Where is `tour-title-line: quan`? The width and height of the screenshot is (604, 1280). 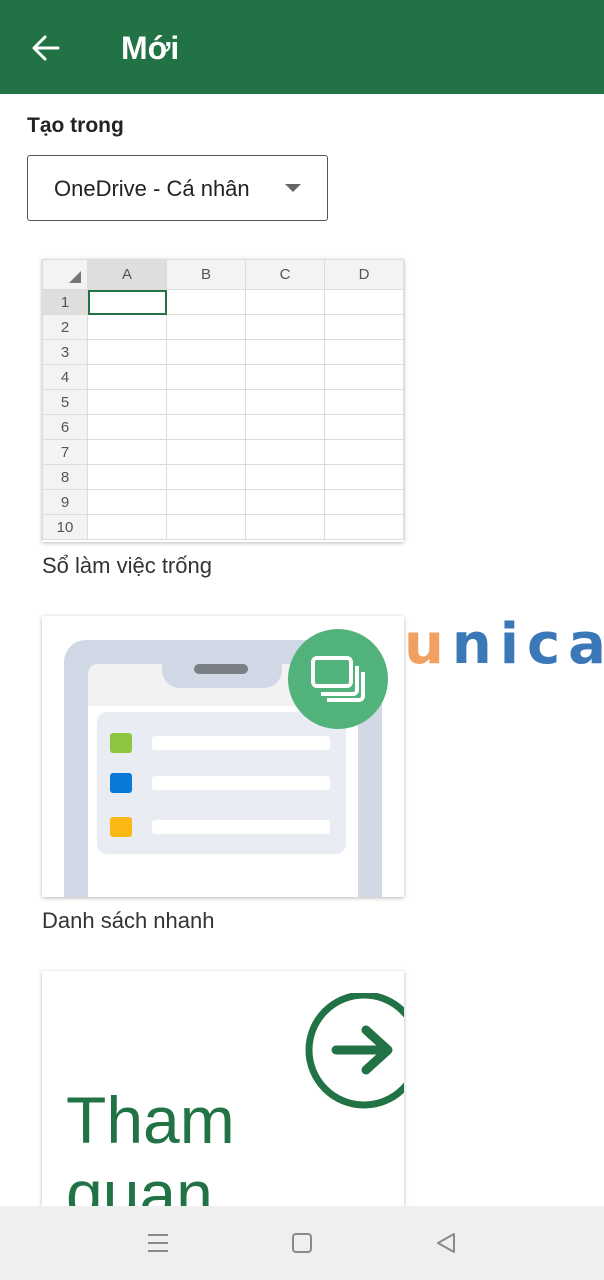
tour-title-line: quan is located at coordinates (139, 1181).